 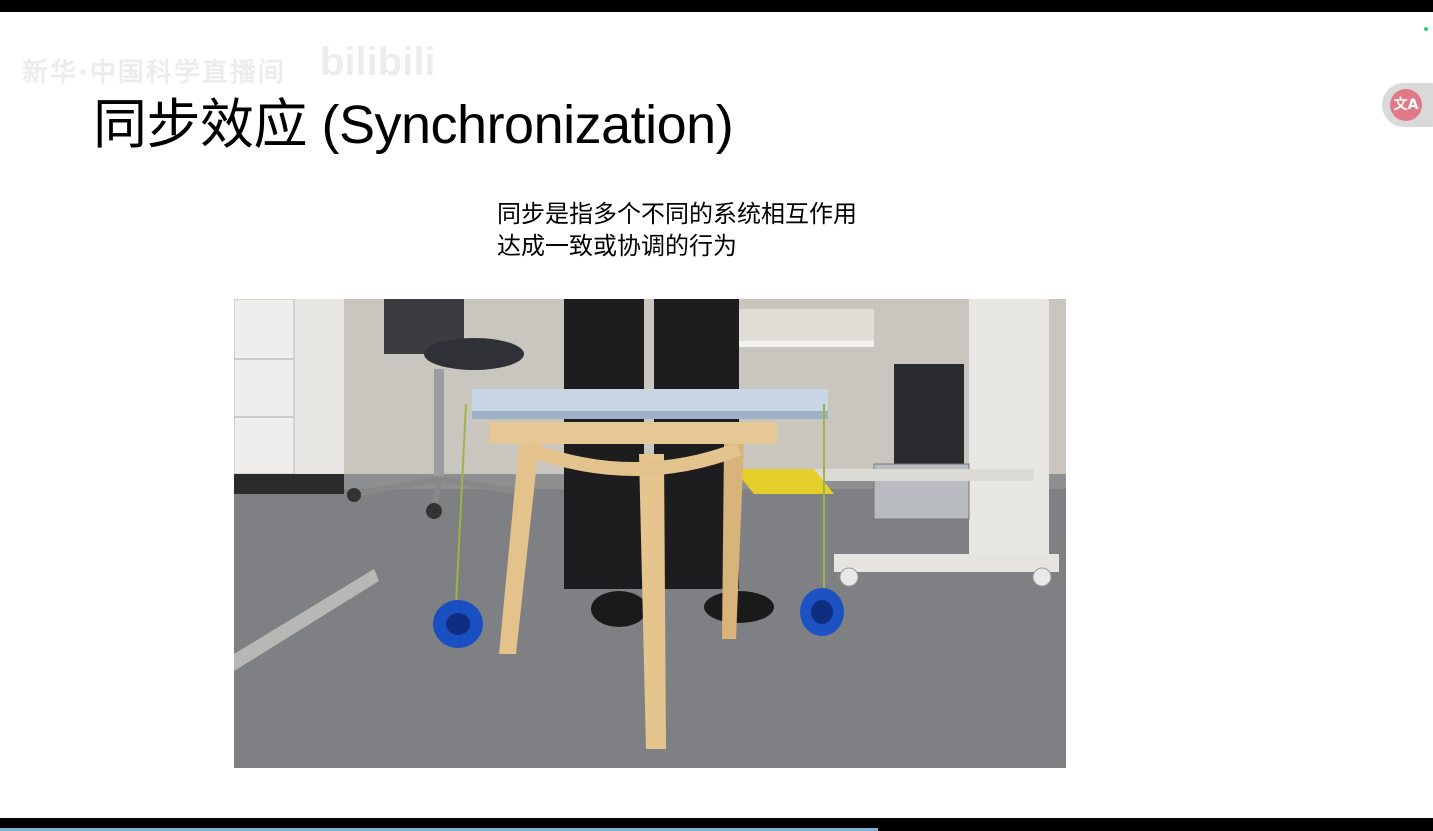 What do you see at coordinates (716, 6) in the screenshot?
I see `top-bar` at bounding box center [716, 6].